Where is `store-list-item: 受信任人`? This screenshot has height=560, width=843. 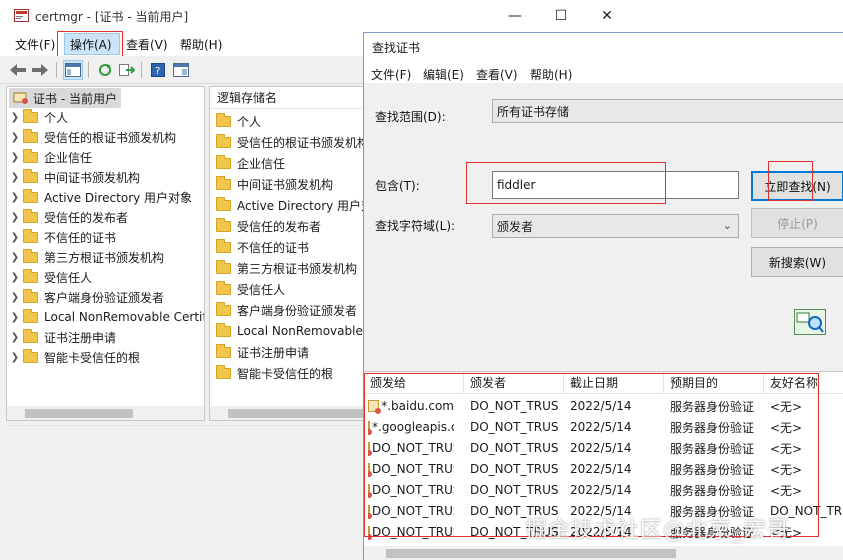 store-list-item: 受信任人 is located at coordinates (250, 289).